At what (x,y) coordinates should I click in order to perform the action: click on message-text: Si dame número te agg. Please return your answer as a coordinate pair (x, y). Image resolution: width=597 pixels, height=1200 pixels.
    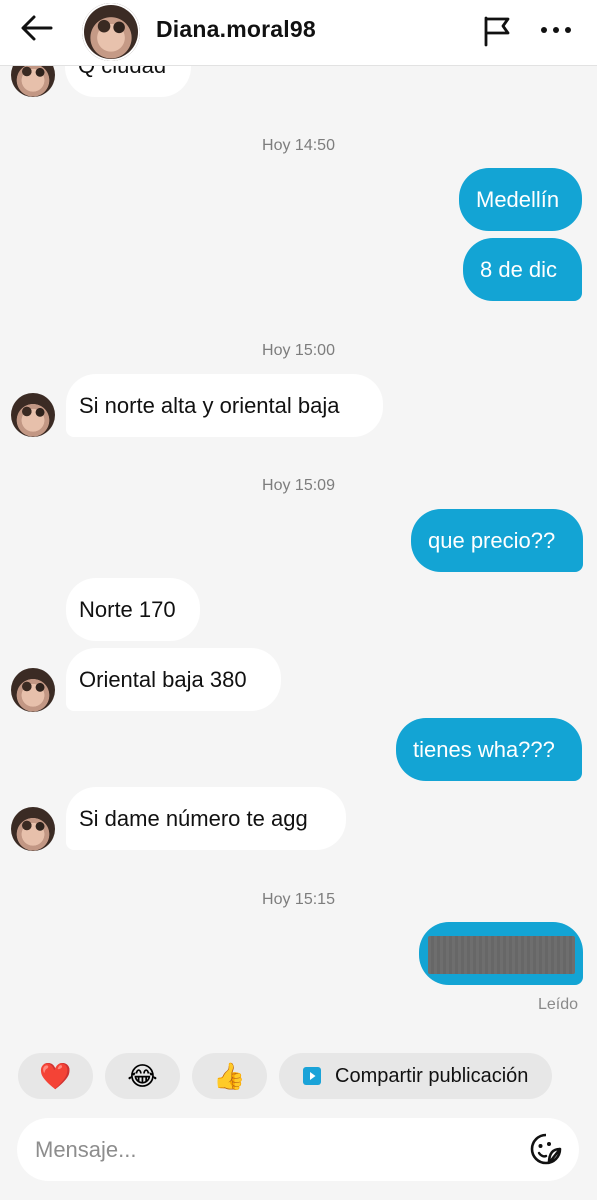
    Looking at the image, I should click on (193, 818).